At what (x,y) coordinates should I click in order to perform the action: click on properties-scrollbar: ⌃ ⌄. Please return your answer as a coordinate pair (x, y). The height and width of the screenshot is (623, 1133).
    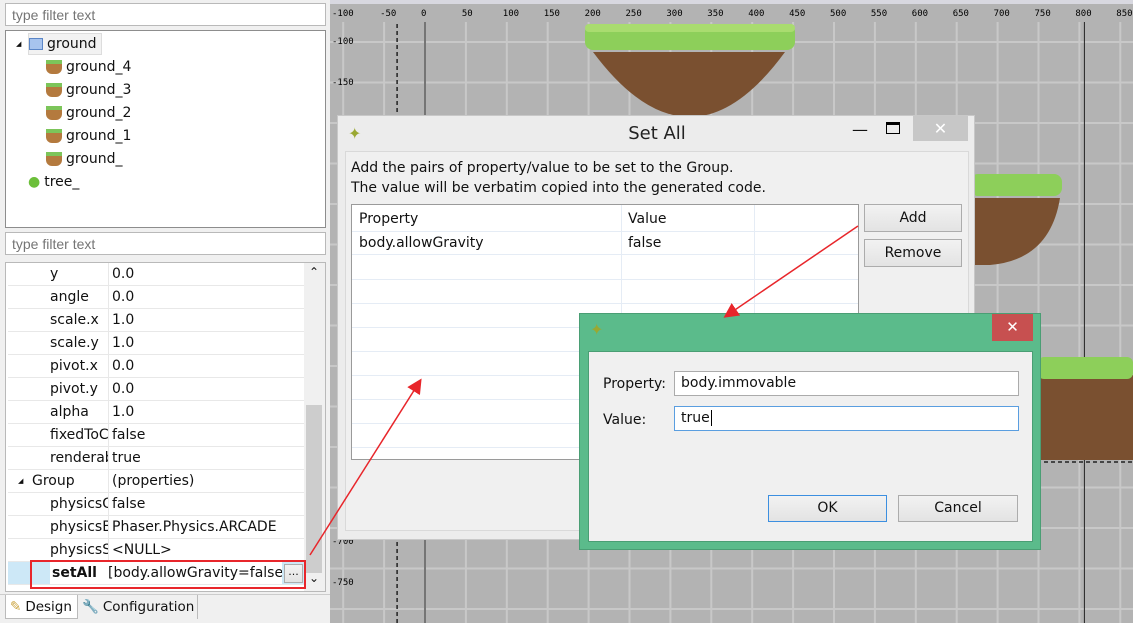
    Looking at the image, I should click on (314, 427).